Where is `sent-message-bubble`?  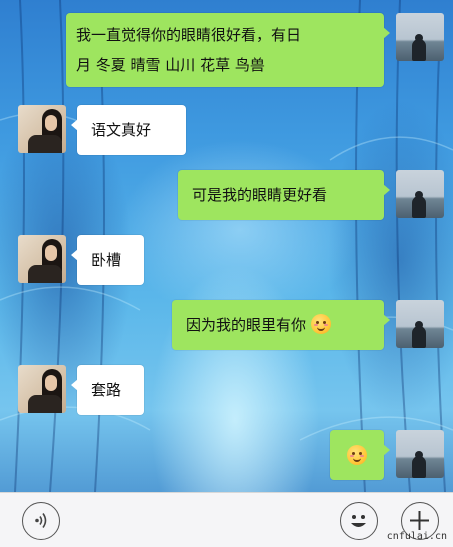
sent-message-bubble is located at coordinates (360, 455).